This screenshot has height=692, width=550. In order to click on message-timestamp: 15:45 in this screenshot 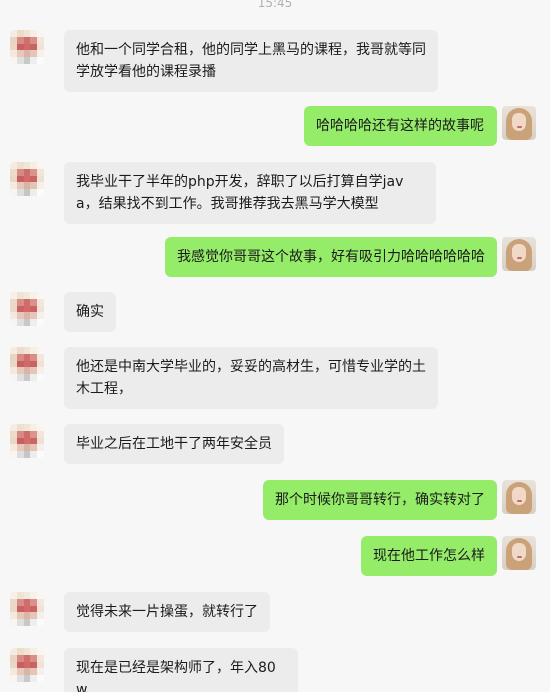, I will do `click(275, 5)`.